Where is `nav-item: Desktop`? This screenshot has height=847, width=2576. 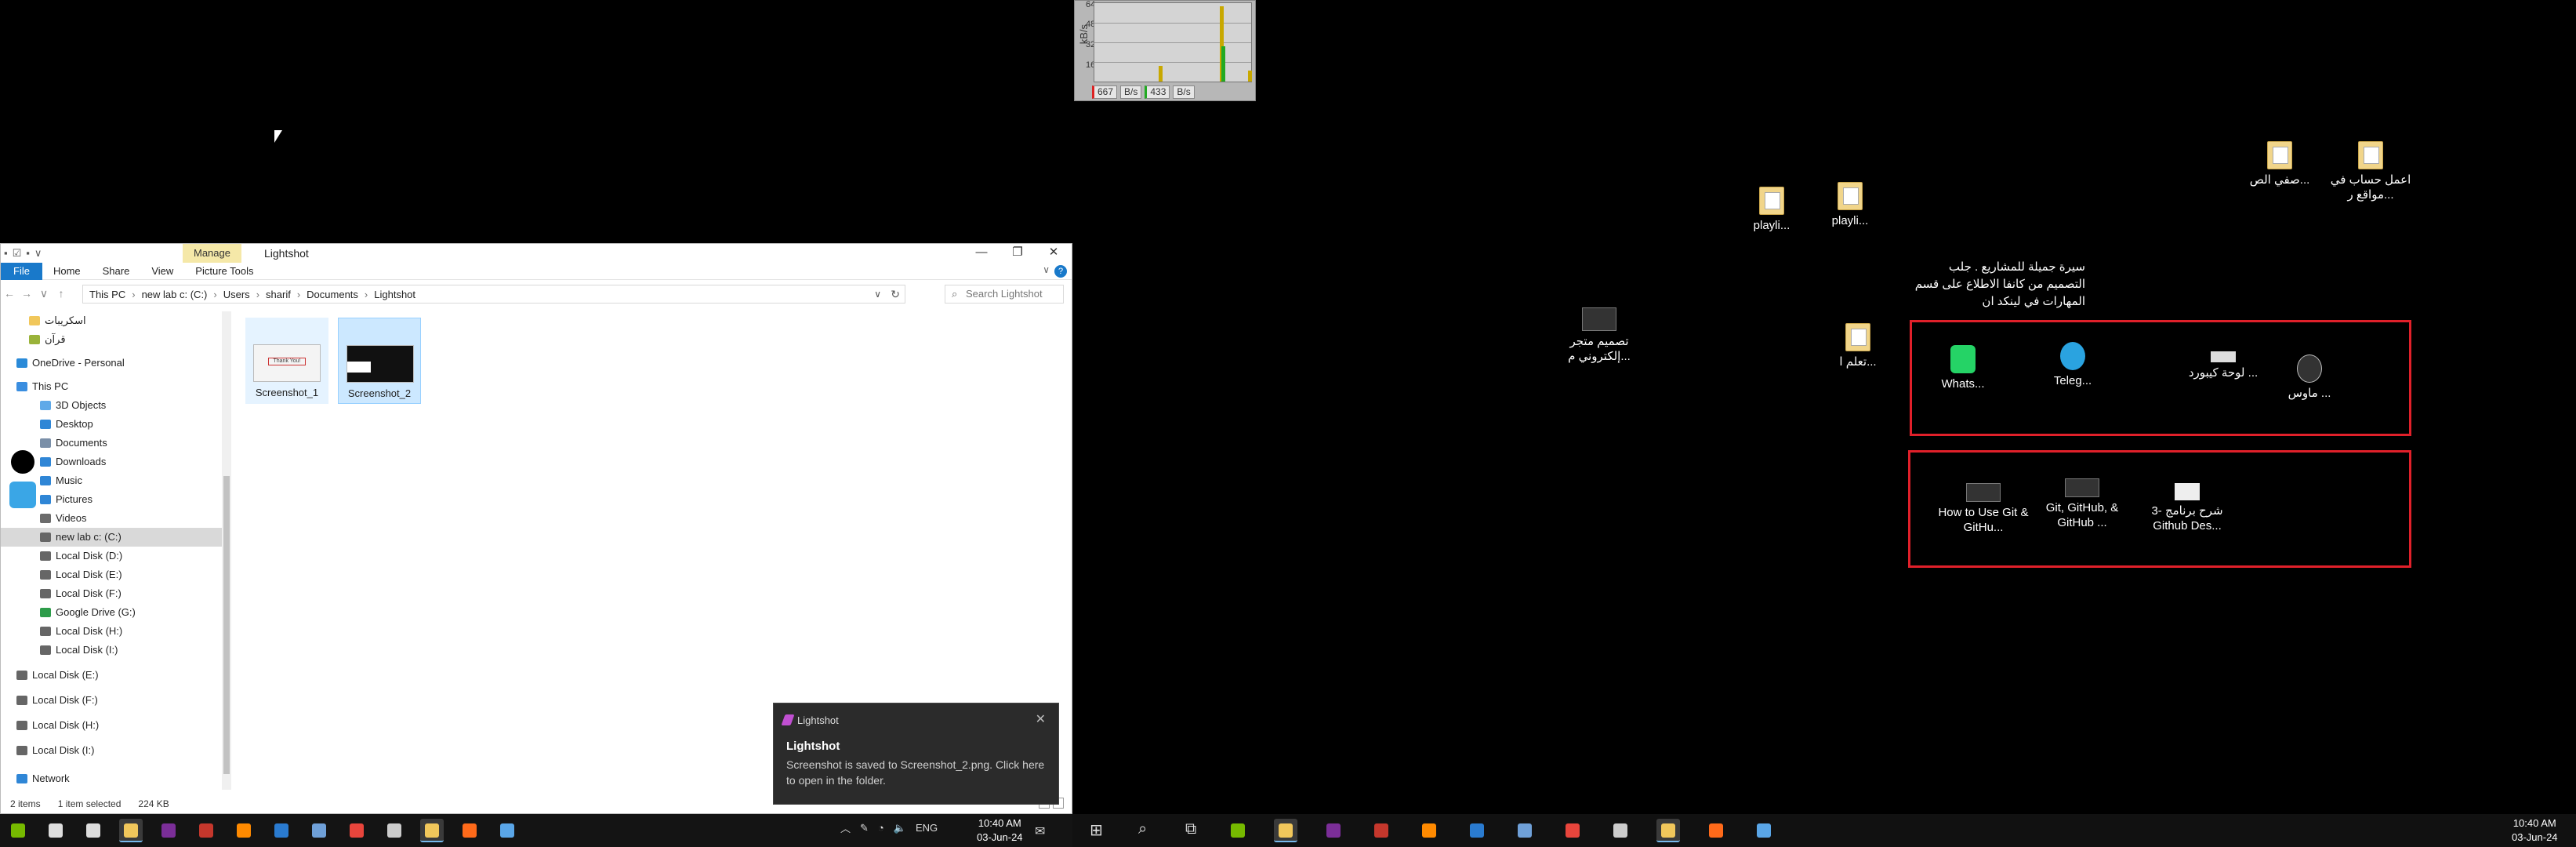 nav-item: Desktop is located at coordinates (111, 424).